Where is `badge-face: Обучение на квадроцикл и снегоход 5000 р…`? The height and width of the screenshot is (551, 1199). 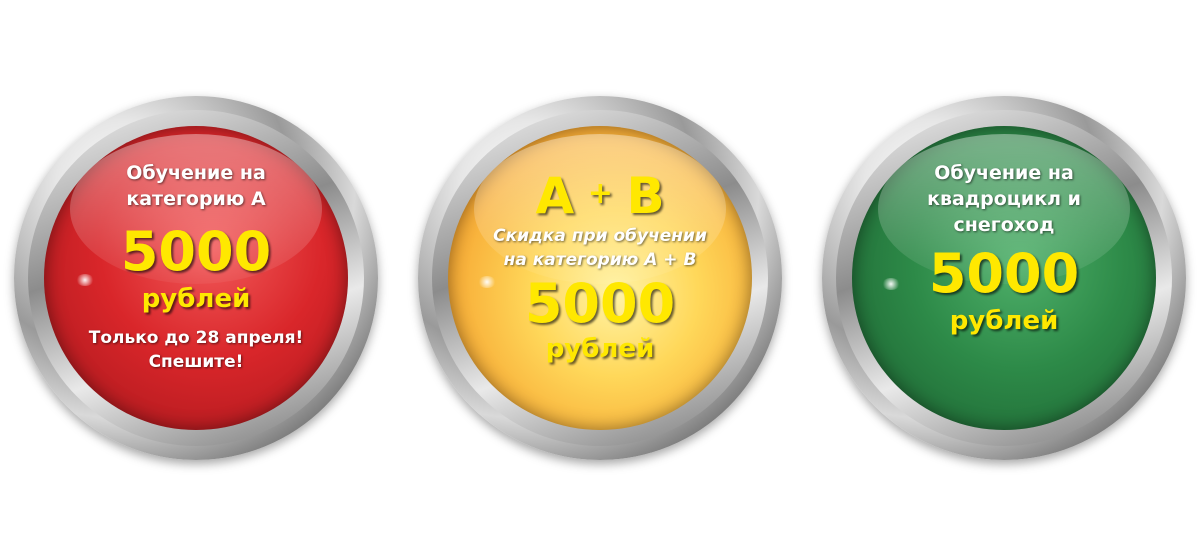
badge-face: Обучение на квадроцикл и снегоход 5000 р… is located at coordinates (1004, 278).